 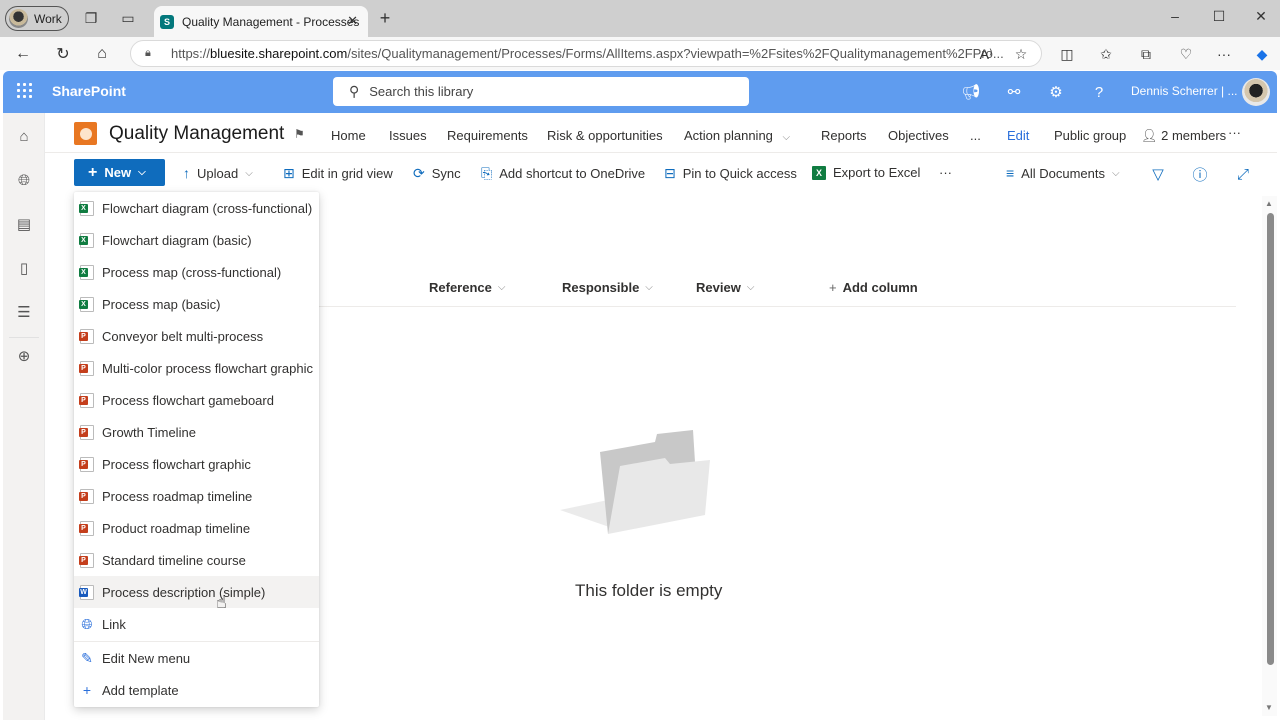 I want to click on nav-reports: Reports, so click(x=844, y=135).